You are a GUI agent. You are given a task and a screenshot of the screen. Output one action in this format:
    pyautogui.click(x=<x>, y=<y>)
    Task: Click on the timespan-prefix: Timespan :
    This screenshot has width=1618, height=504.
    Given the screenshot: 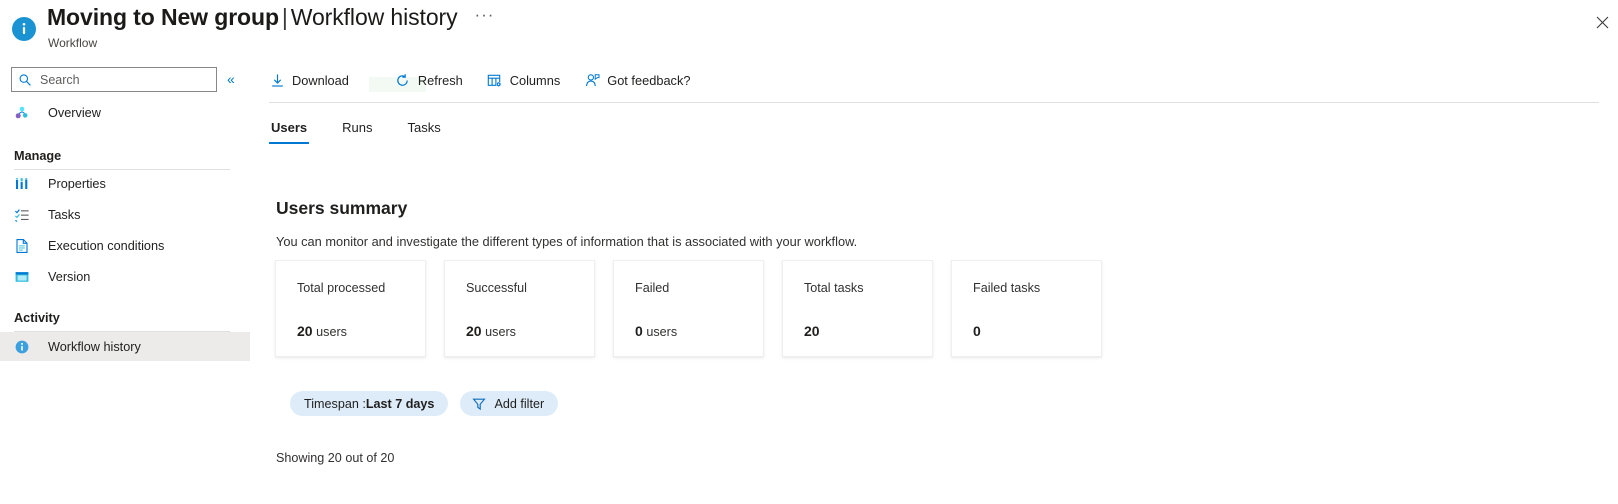 What is the action you would take?
    pyautogui.click(x=335, y=403)
    